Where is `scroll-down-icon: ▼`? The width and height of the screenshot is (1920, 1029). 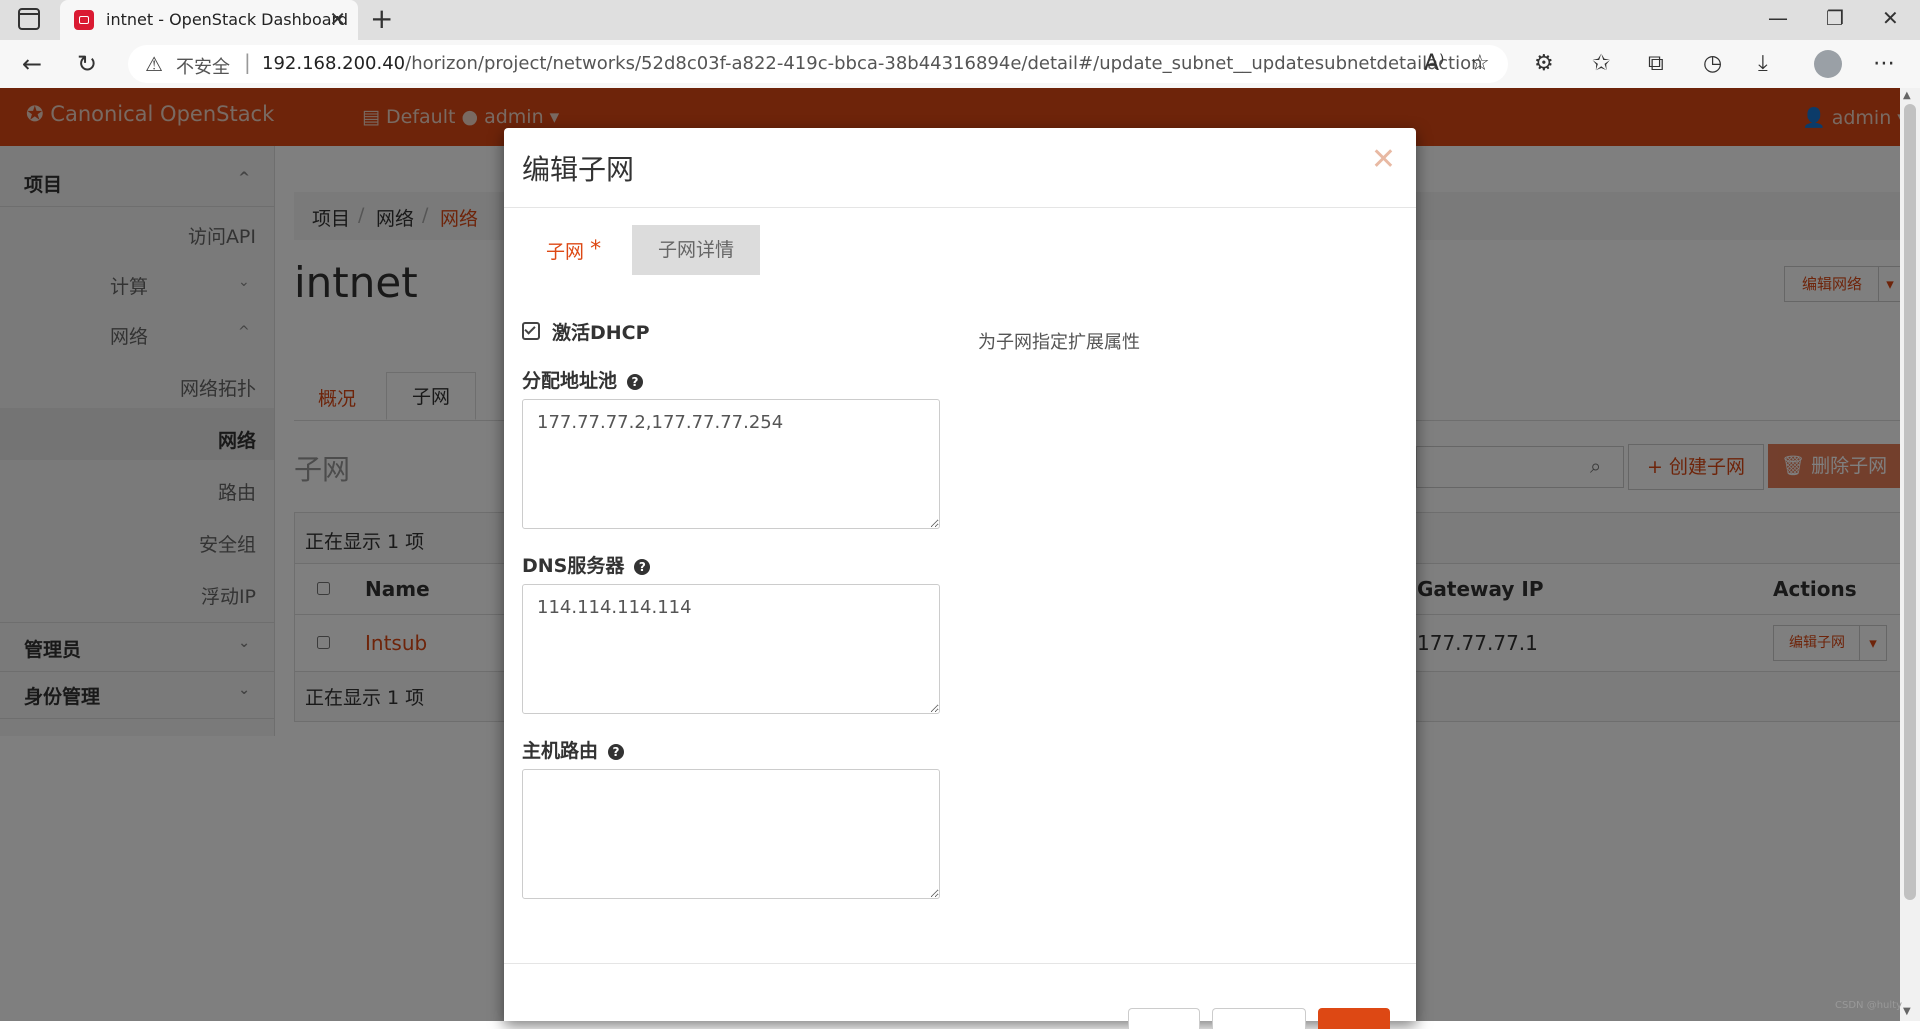 scroll-down-icon: ▼ is located at coordinates (1907, 1011).